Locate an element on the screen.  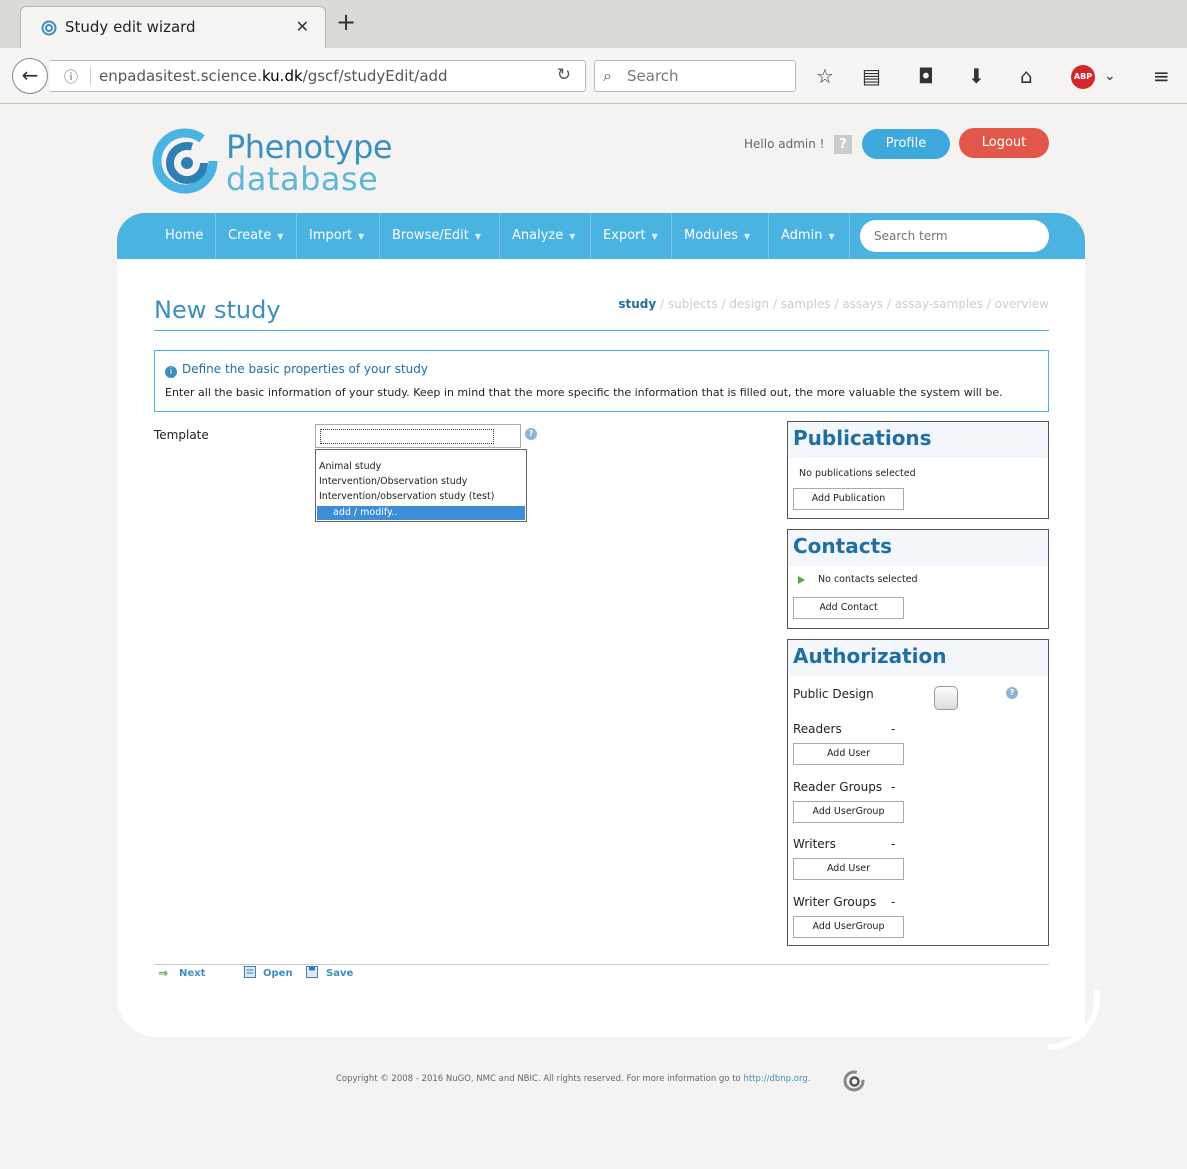
info-icon: ⓘ is located at coordinates (71, 77).